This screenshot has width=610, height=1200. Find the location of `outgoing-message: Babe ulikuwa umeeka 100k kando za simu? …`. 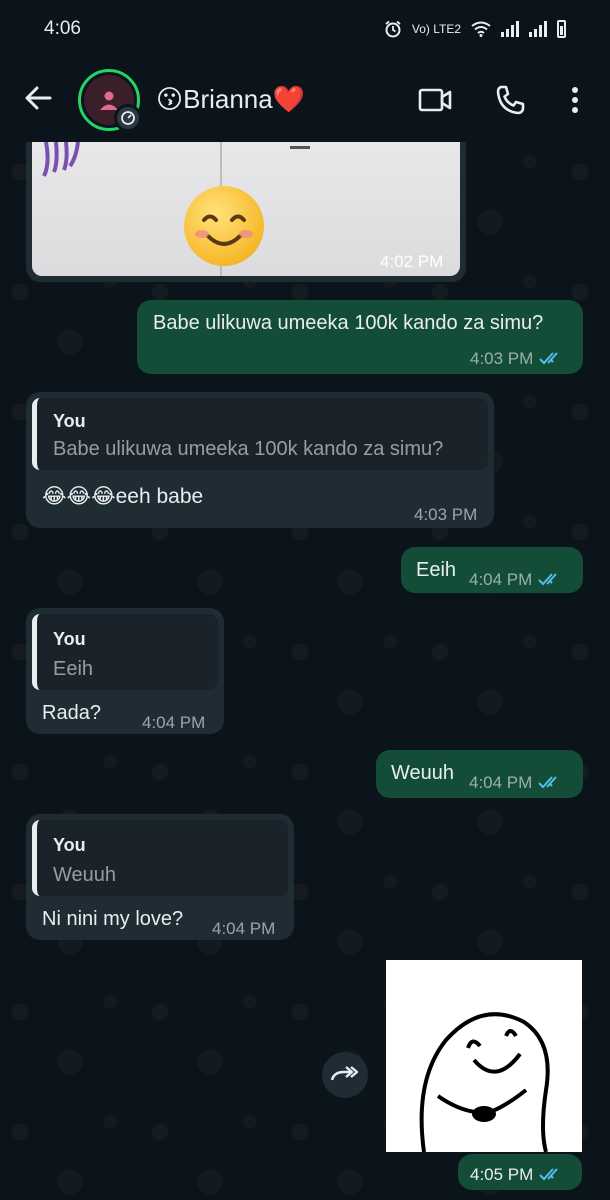

outgoing-message: Babe ulikuwa umeeka 100k kando za simu? … is located at coordinates (360, 337).